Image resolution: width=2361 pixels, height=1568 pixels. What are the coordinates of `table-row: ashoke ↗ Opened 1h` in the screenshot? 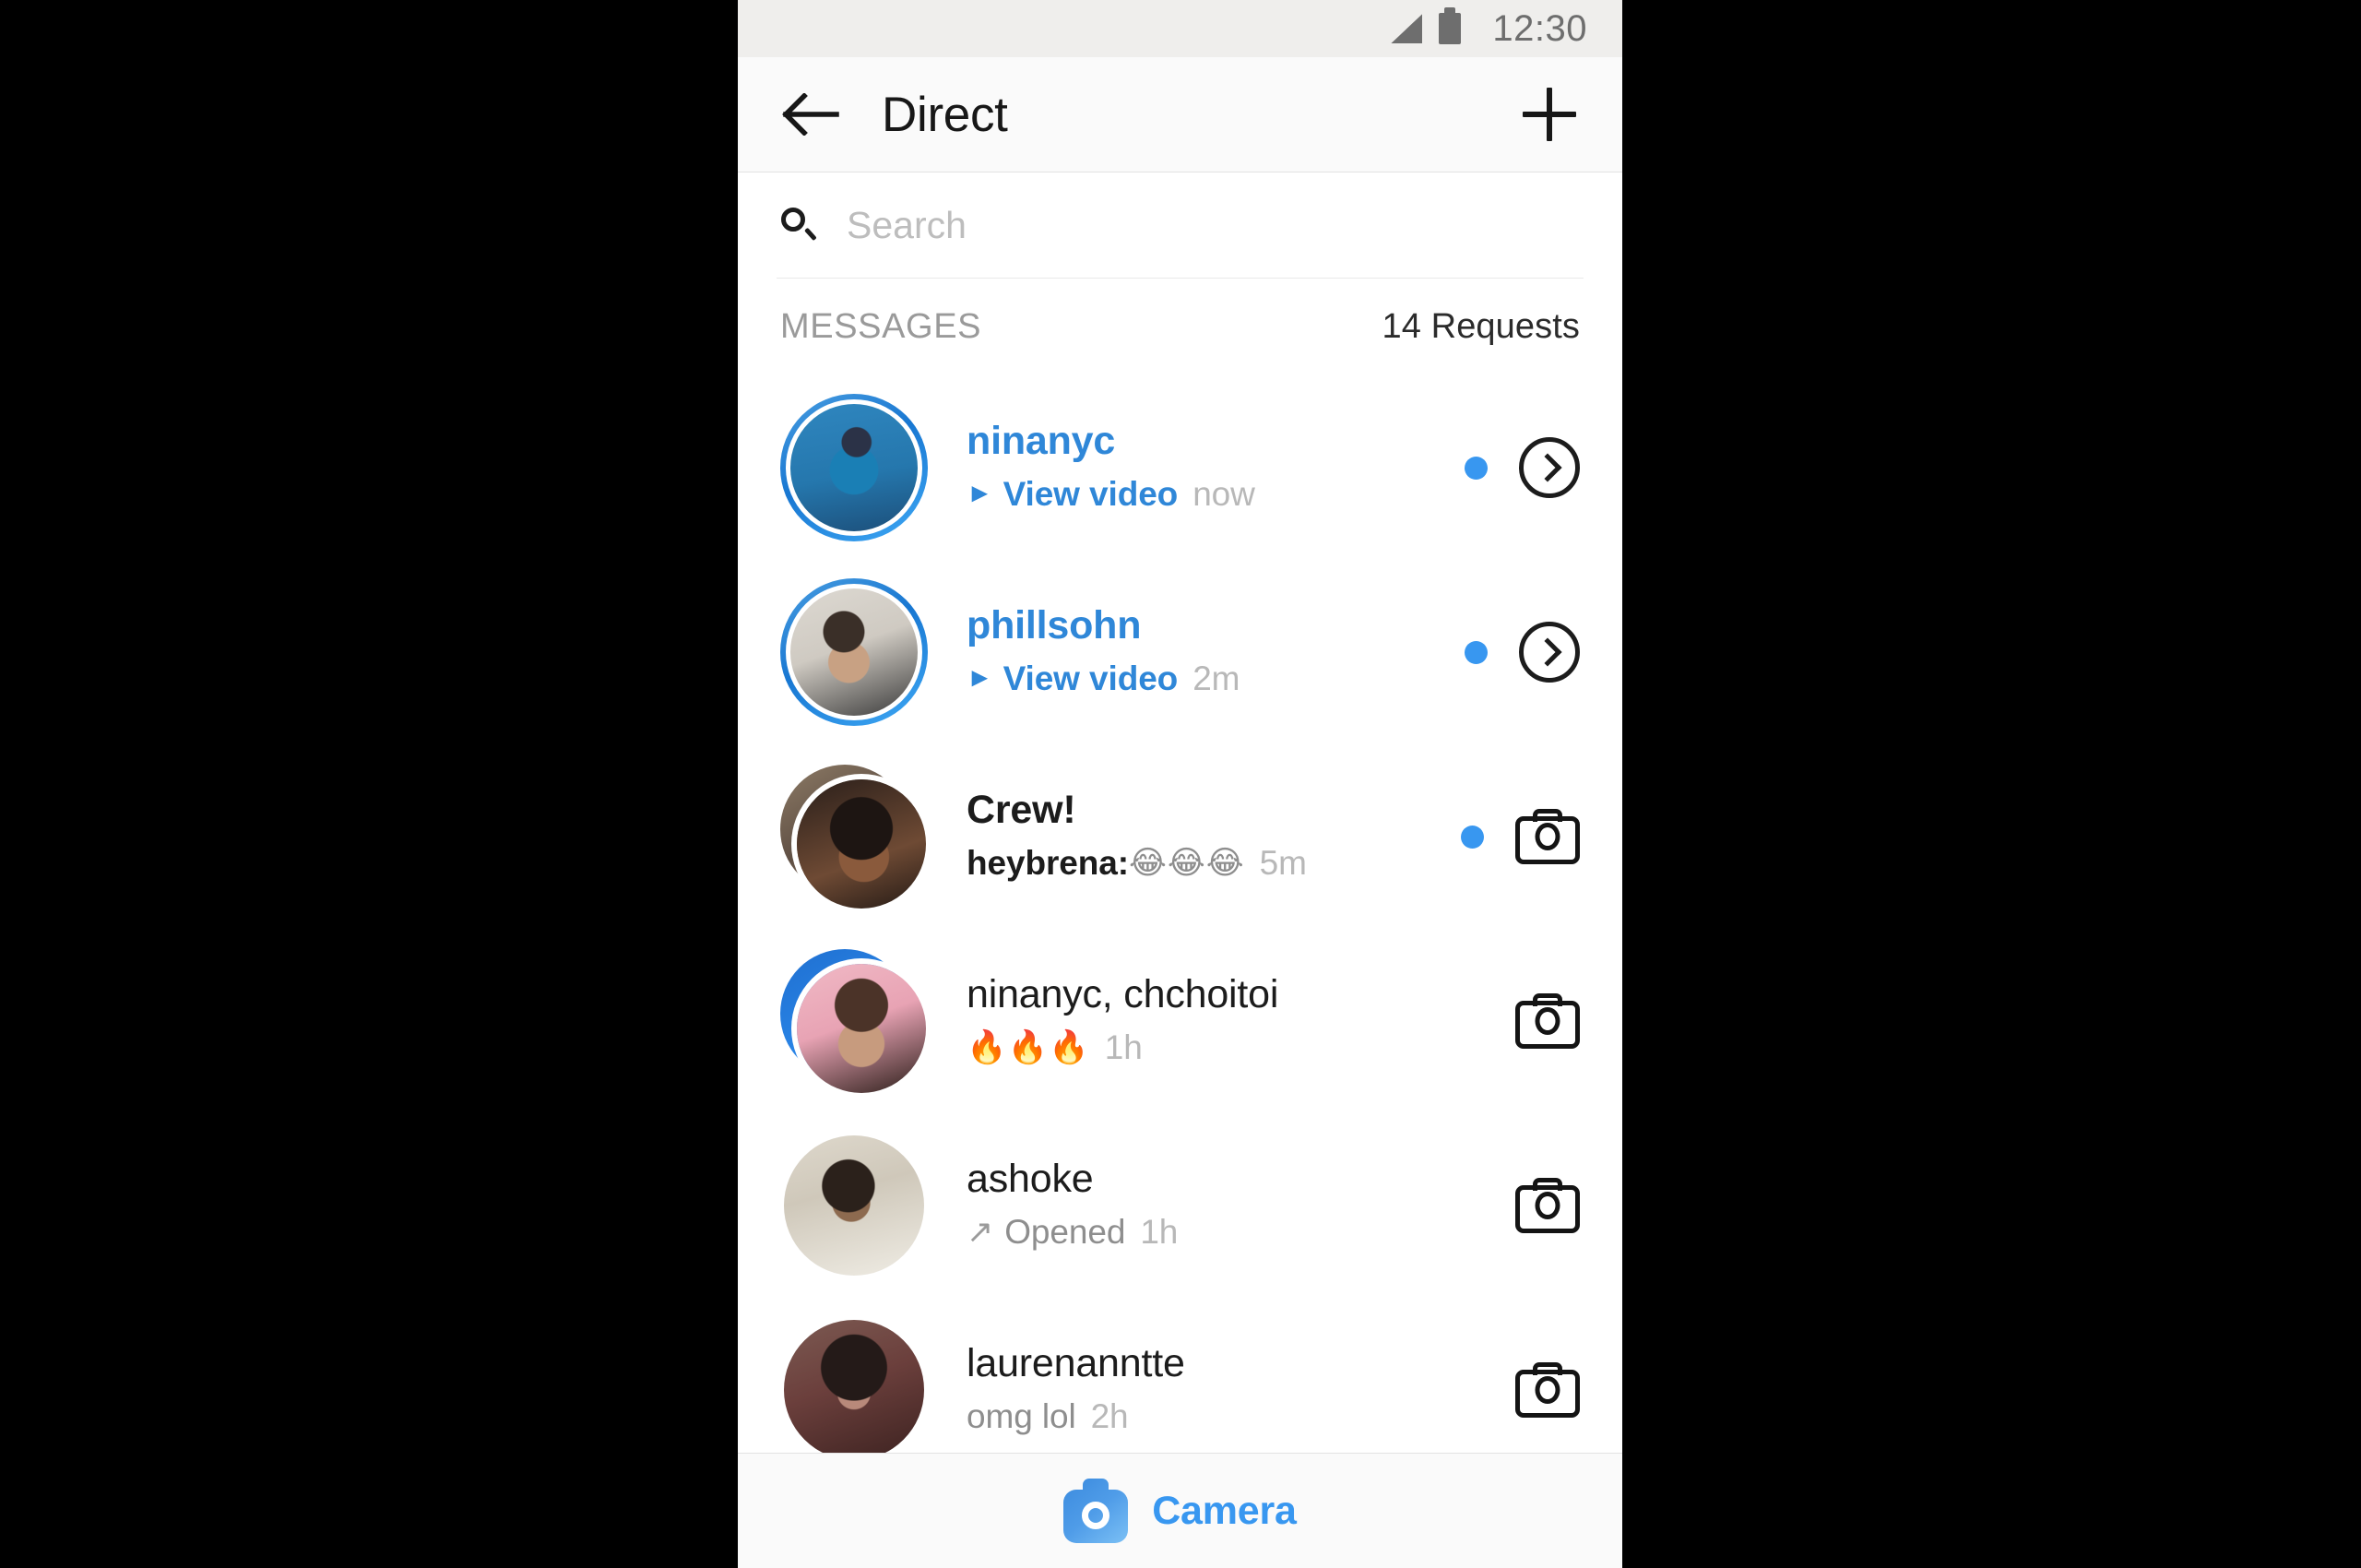 It's located at (1180, 1205).